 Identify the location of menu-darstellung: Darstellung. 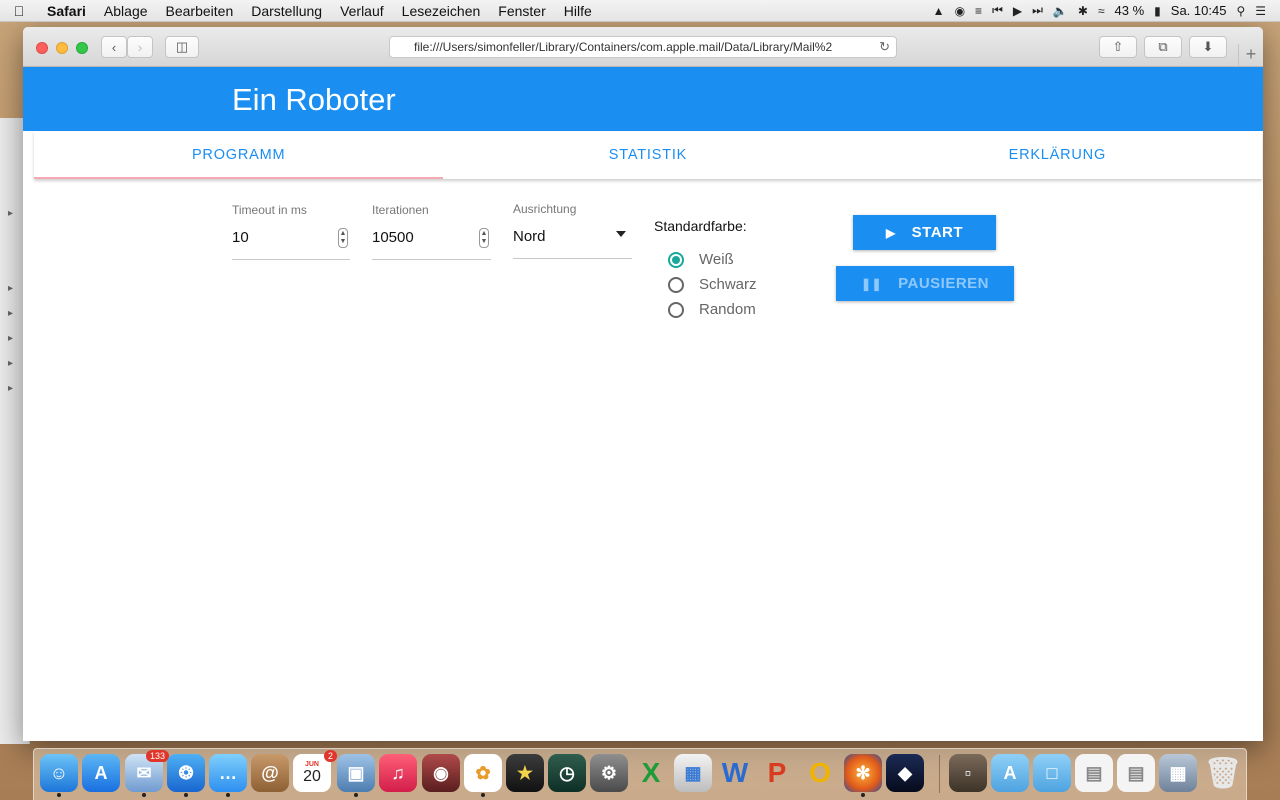
(286, 11).